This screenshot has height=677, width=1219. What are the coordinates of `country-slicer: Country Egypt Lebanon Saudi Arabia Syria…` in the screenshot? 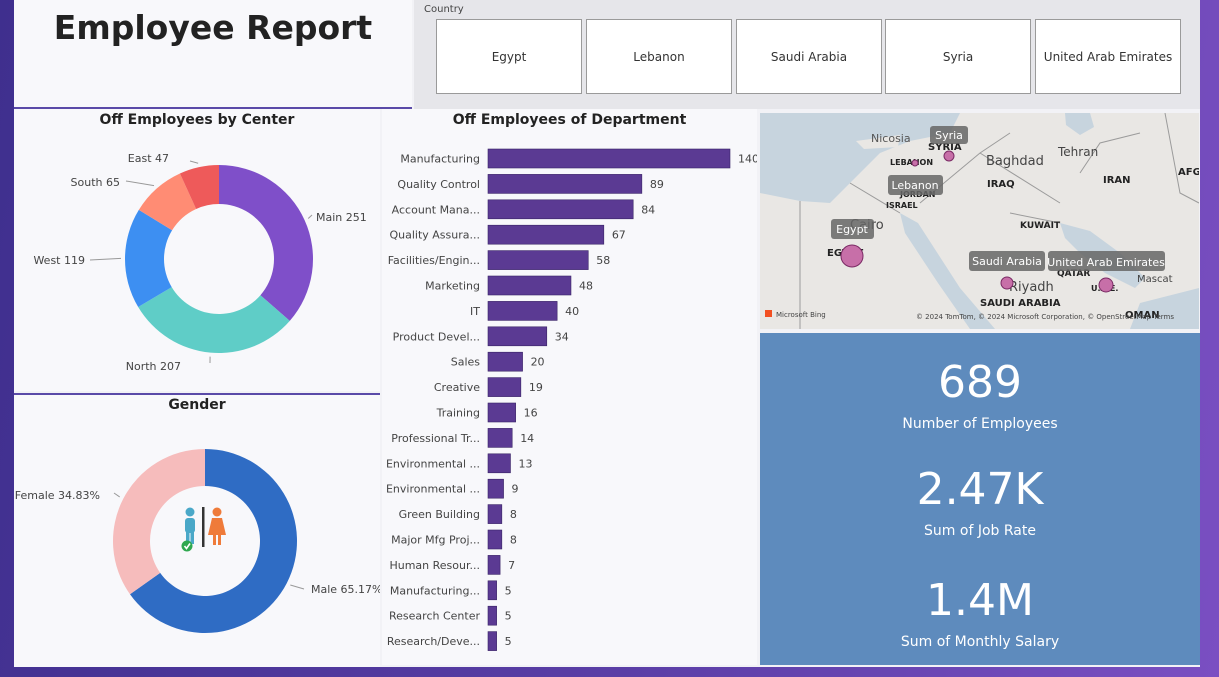 It's located at (807, 54).